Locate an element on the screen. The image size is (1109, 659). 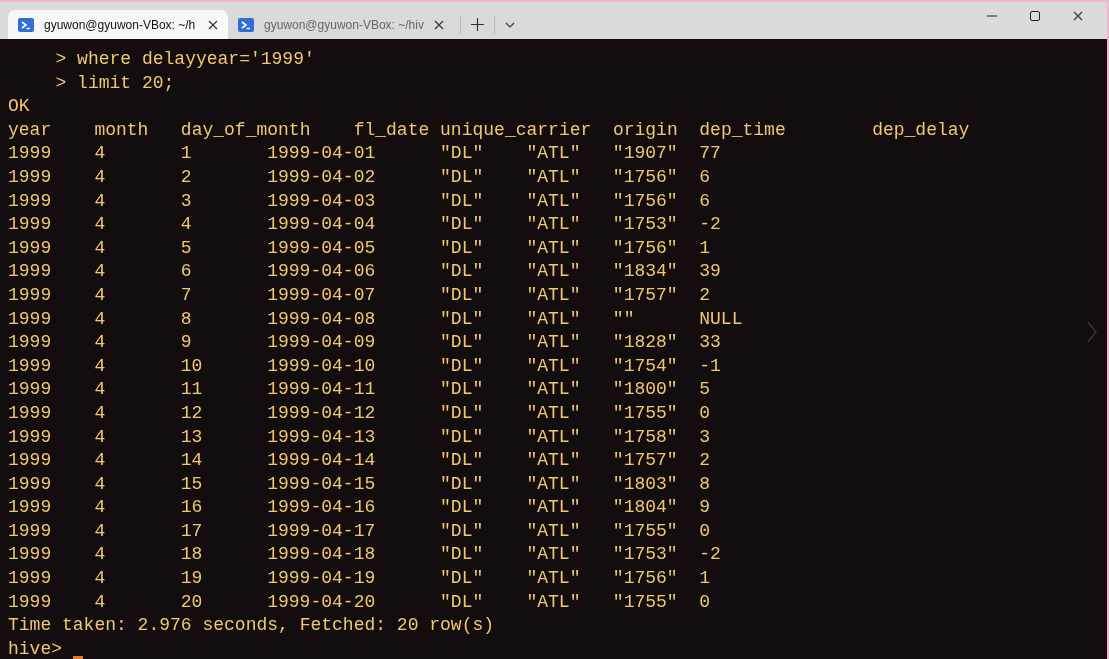
table-cell: 1999-04-09 is located at coordinates (321, 342).